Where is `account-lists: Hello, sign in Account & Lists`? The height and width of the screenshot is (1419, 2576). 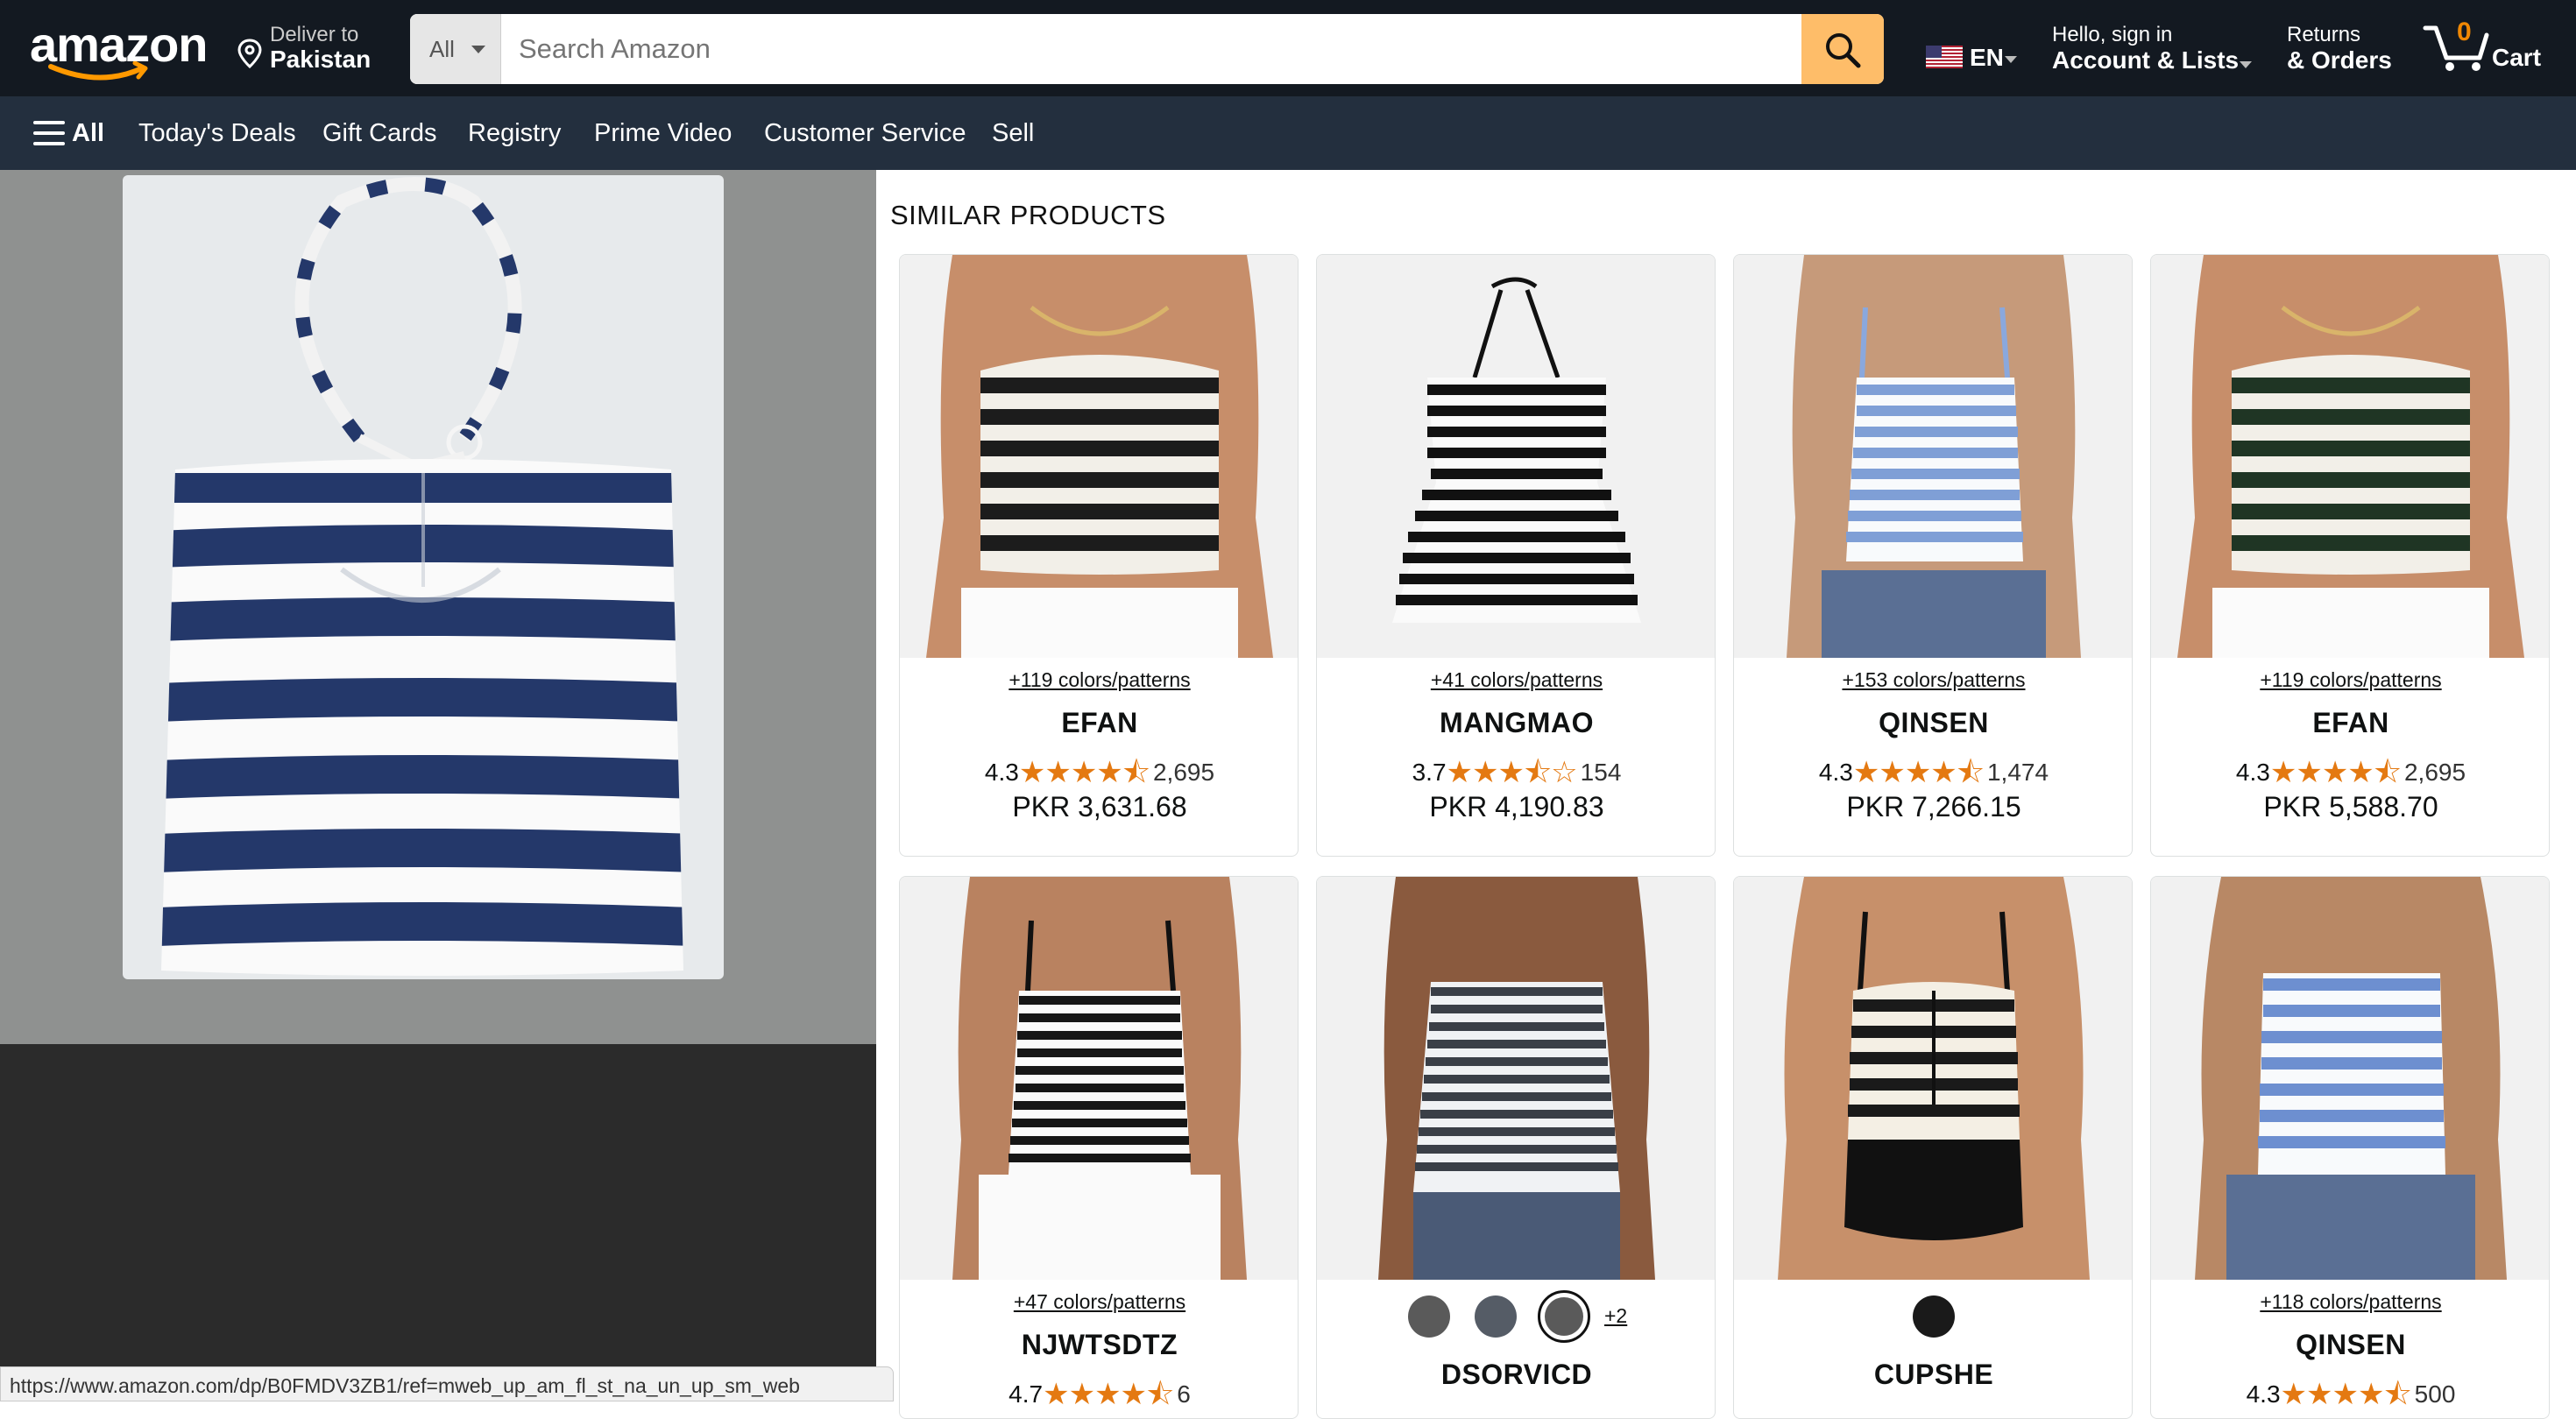
account-lists: Hello, sign in Account & Lists is located at coordinates (2153, 51).